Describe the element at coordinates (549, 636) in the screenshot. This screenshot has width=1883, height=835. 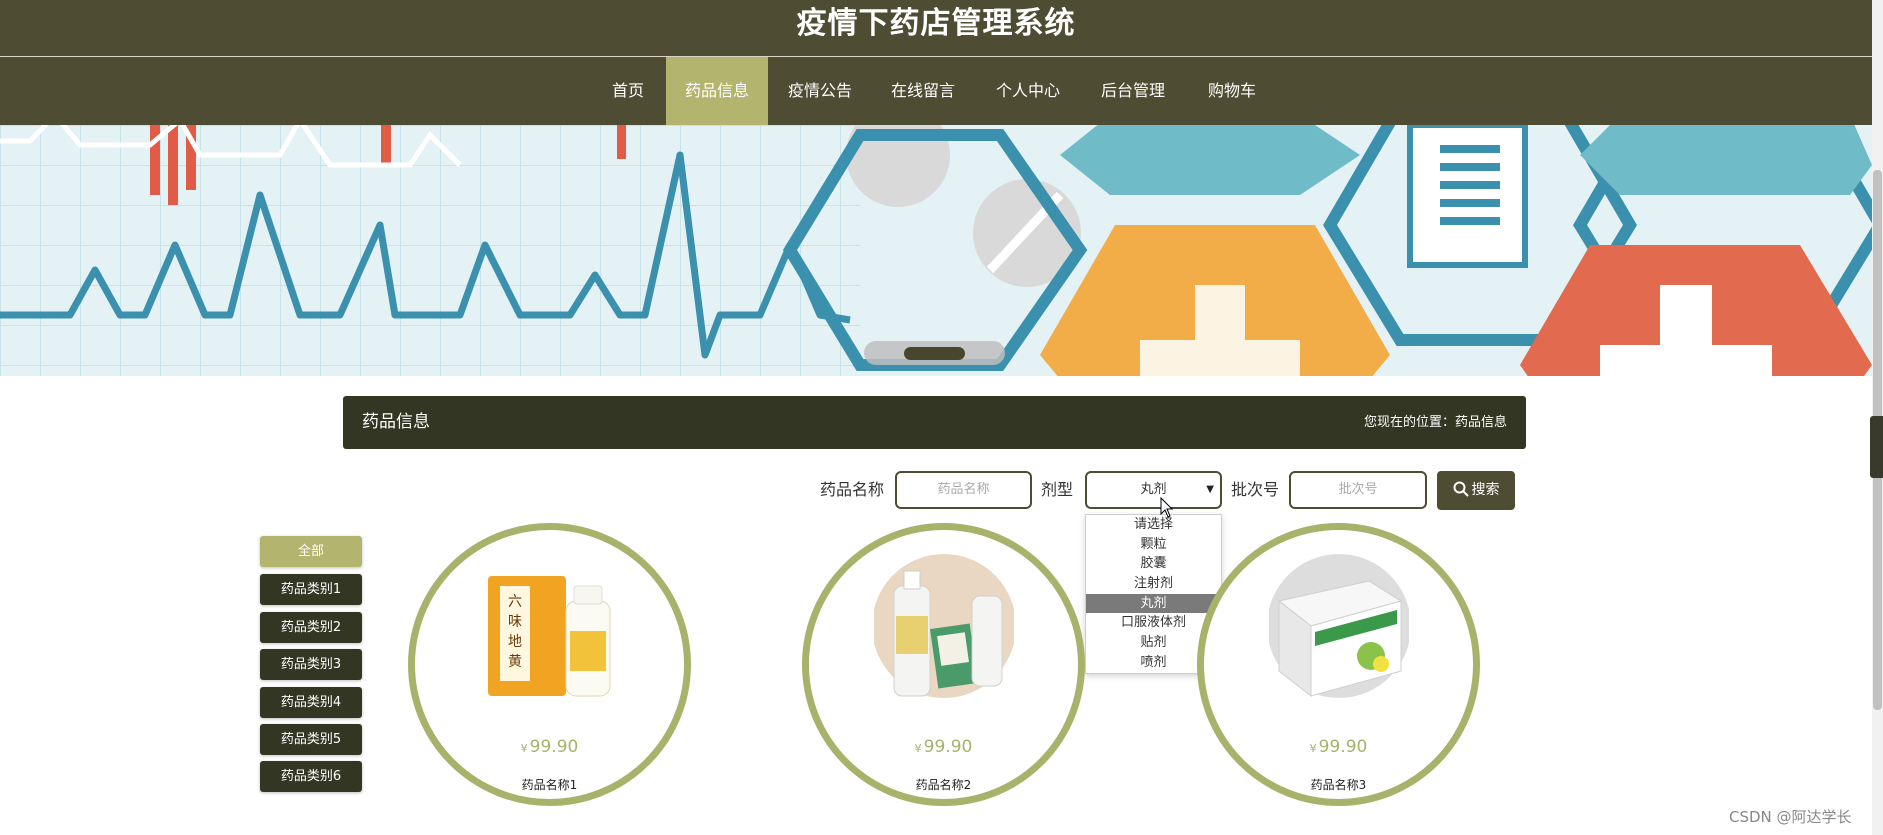
I see `product-image-liuwei-dihuang-pills: 六 味 地 黄` at that location.